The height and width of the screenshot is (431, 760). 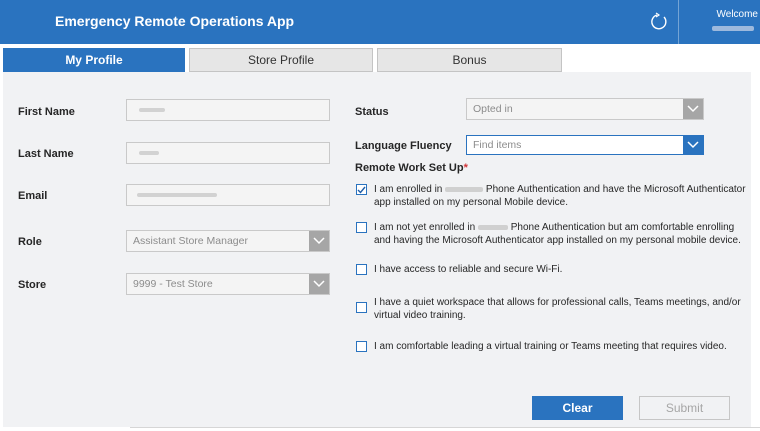 I want to click on last-name-label: Last Name, so click(x=46, y=154).